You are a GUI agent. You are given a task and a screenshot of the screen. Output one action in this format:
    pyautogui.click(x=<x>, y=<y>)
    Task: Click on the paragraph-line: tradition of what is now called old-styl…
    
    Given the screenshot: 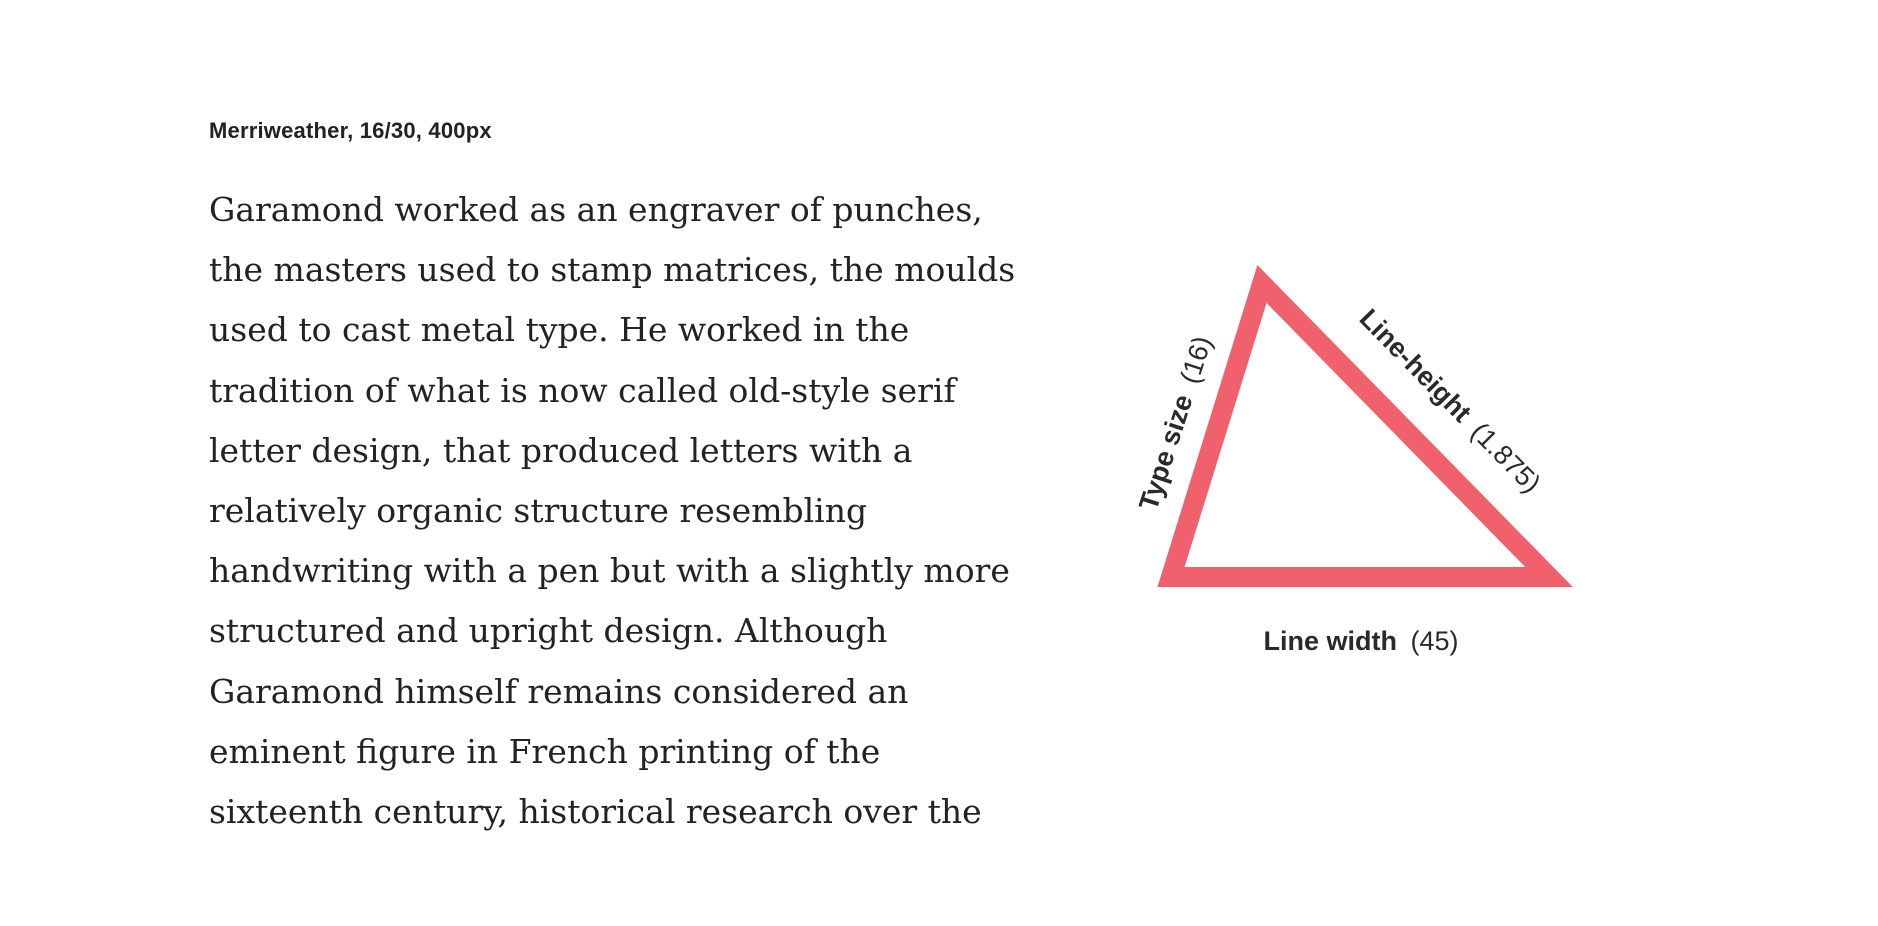 What is the action you would take?
    pyautogui.click(x=582, y=390)
    